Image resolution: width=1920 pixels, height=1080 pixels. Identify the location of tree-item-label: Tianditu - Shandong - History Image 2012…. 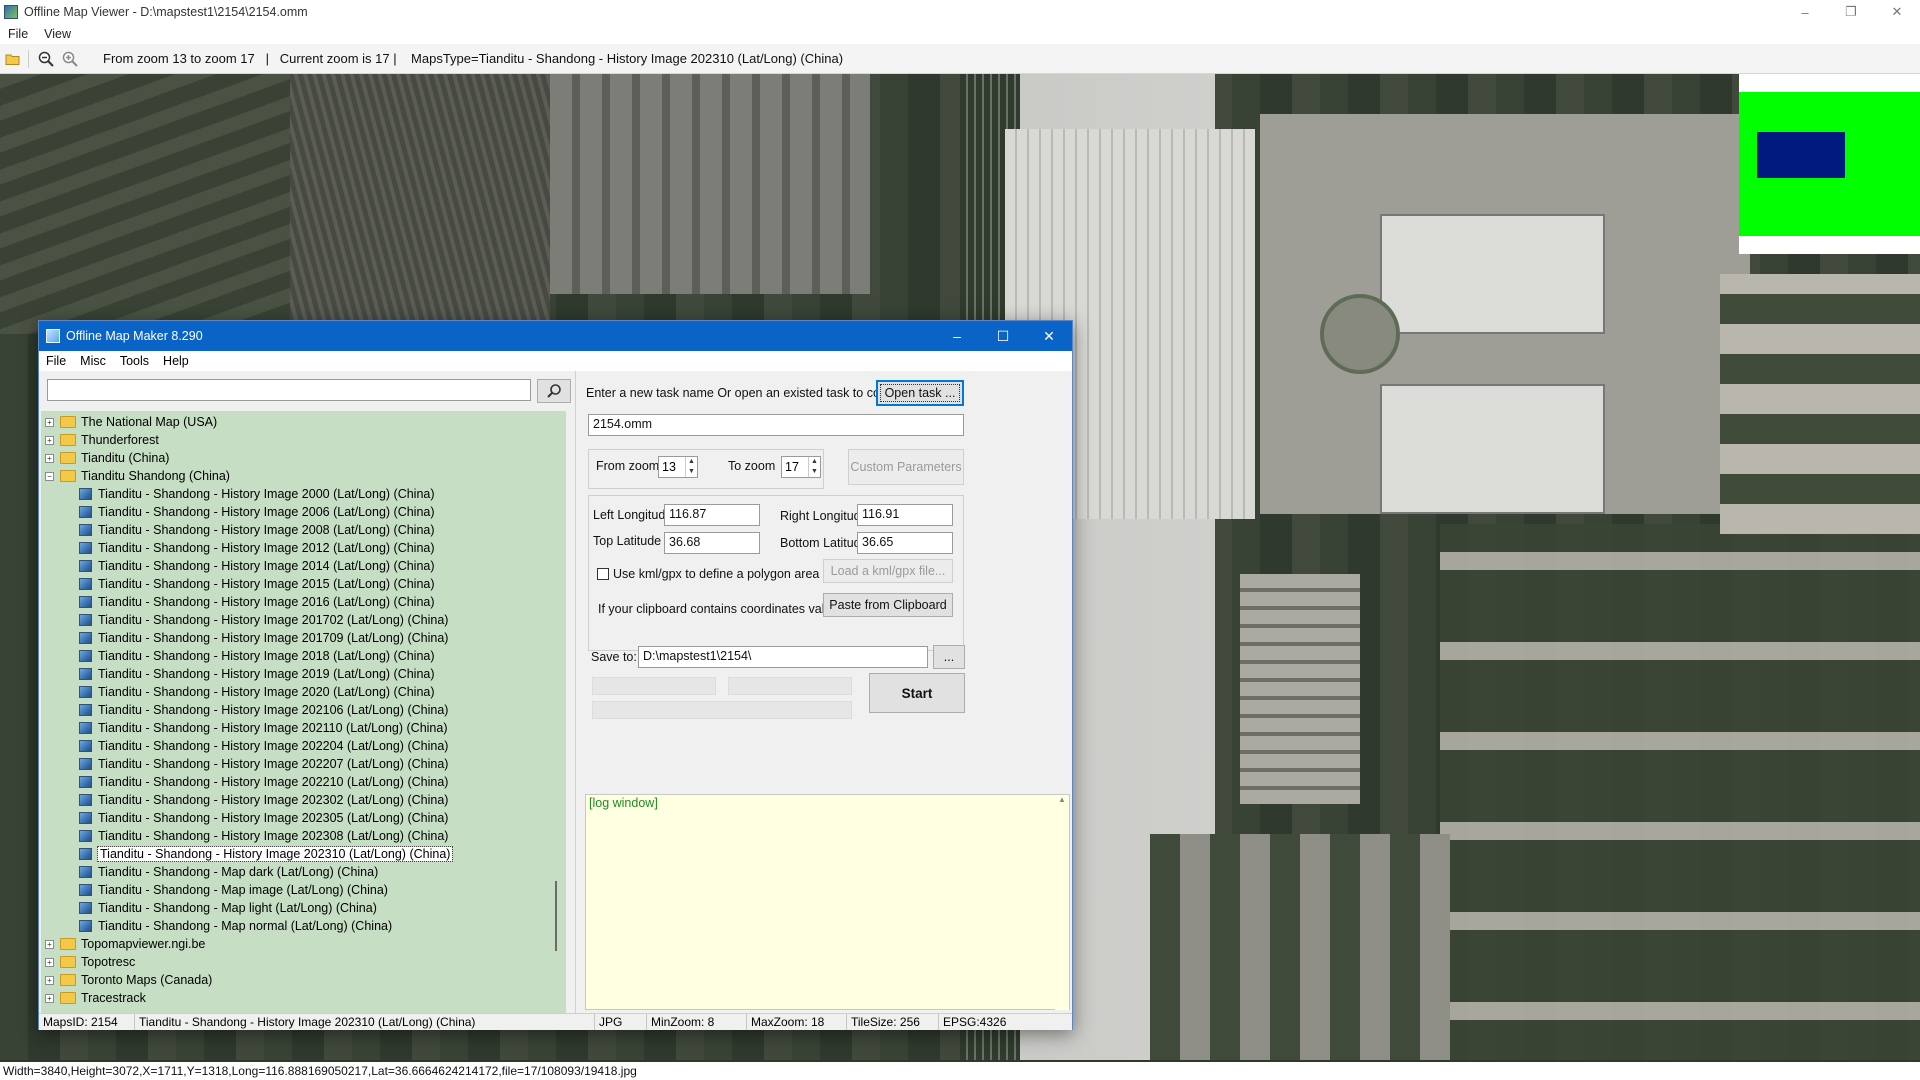
(266, 548).